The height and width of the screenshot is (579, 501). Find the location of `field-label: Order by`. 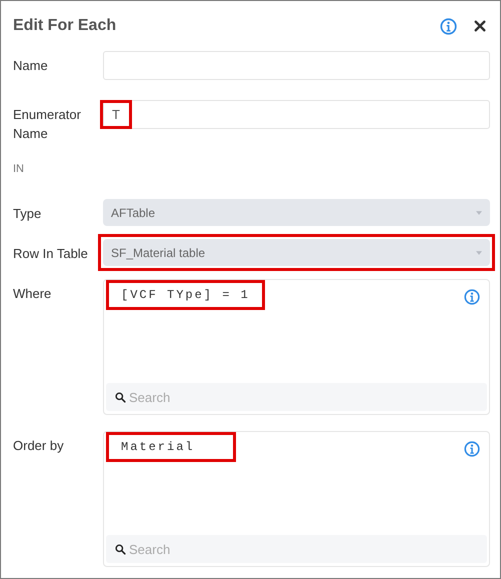

field-label: Order by is located at coordinates (39, 446).